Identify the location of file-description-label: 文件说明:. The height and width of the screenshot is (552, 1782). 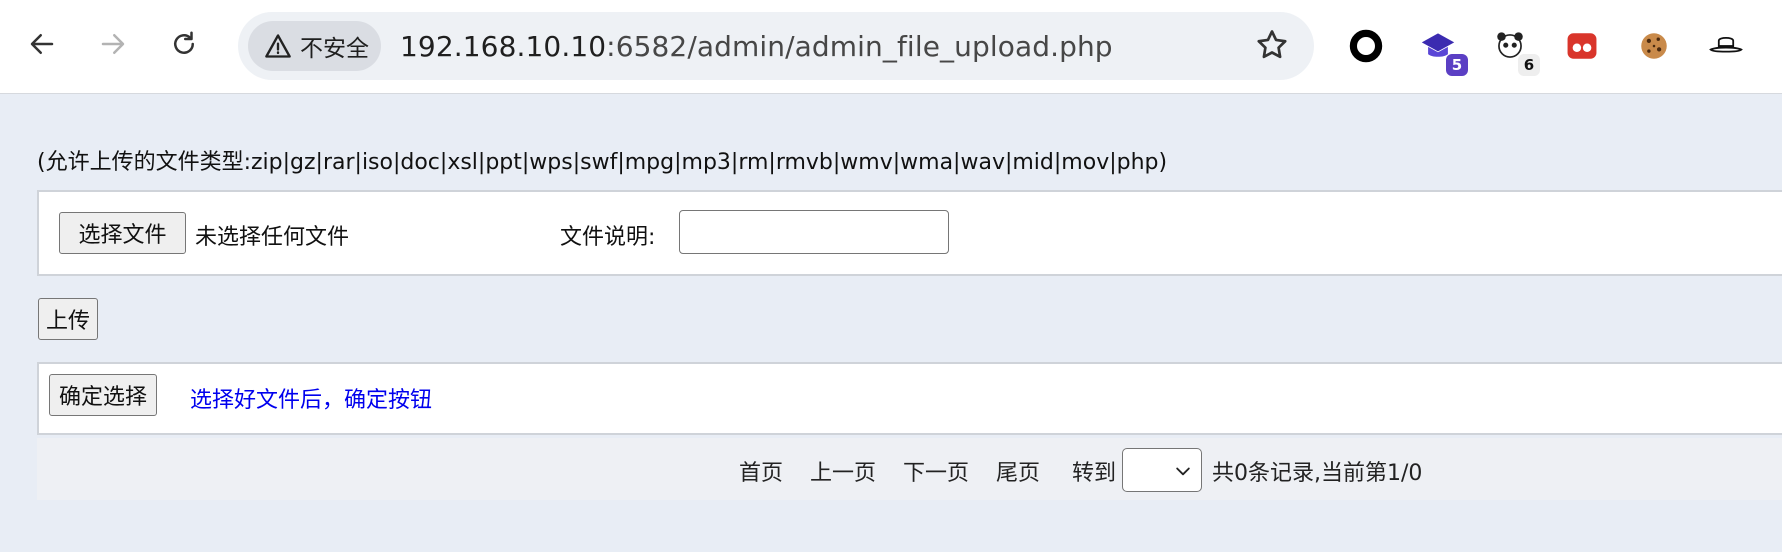
(608, 237).